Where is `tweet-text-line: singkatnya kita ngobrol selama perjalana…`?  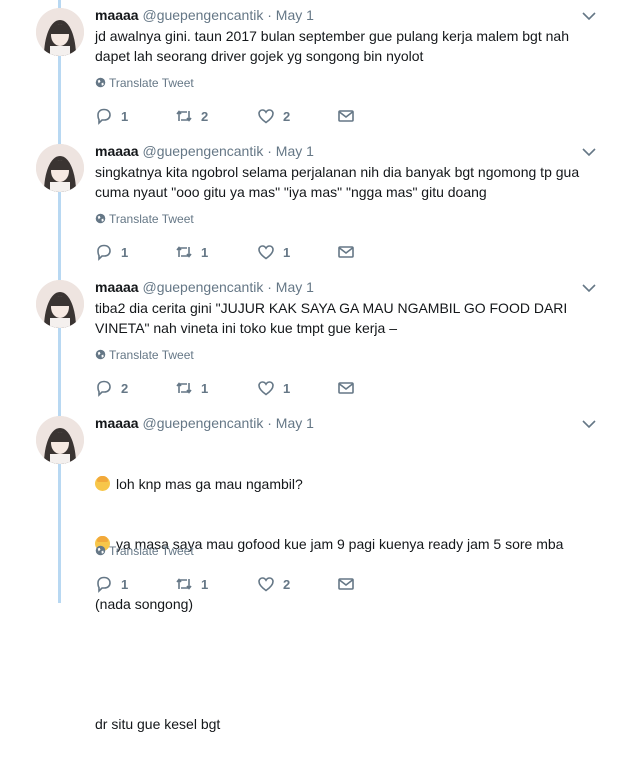 tweet-text-line: singkatnya kita ngobrol selama perjalana… is located at coordinates (337, 172).